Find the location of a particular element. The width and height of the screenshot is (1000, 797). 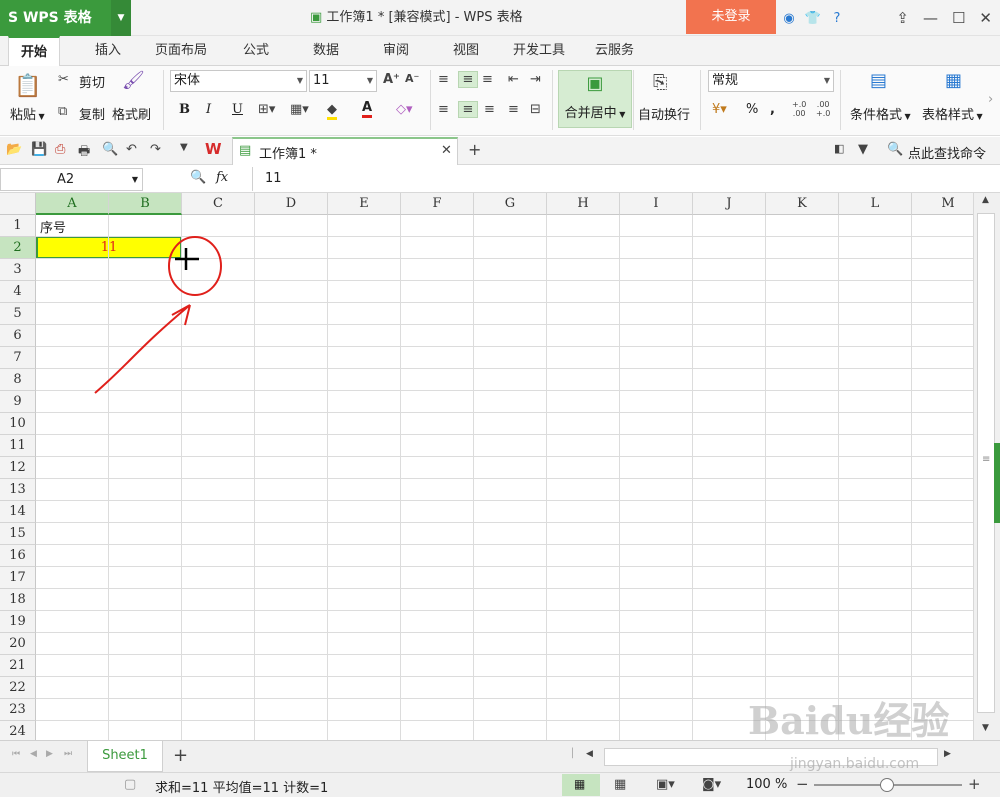

annotation-overlay is located at coordinates (158, 315).